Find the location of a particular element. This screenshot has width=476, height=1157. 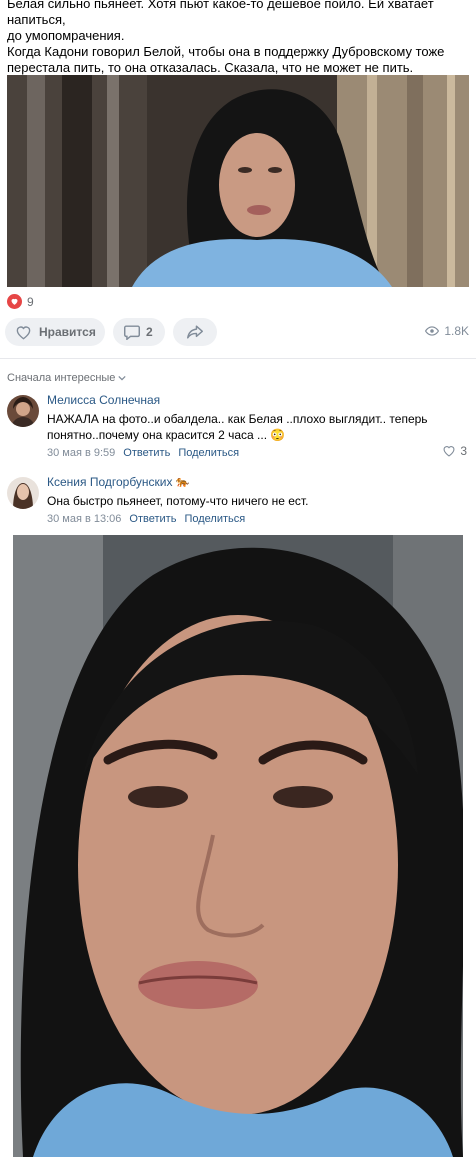

tiger-badge-icon: 🐅 is located at coordinates (182, 482).